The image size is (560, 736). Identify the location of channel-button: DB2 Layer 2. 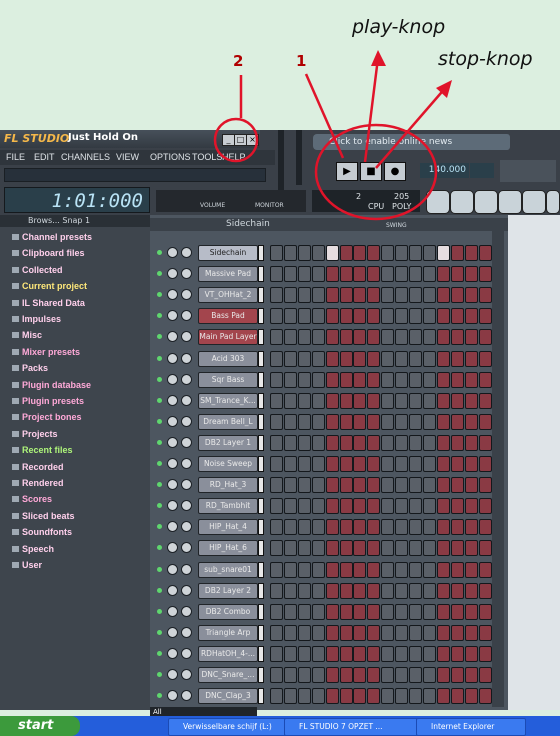
(228, 590).